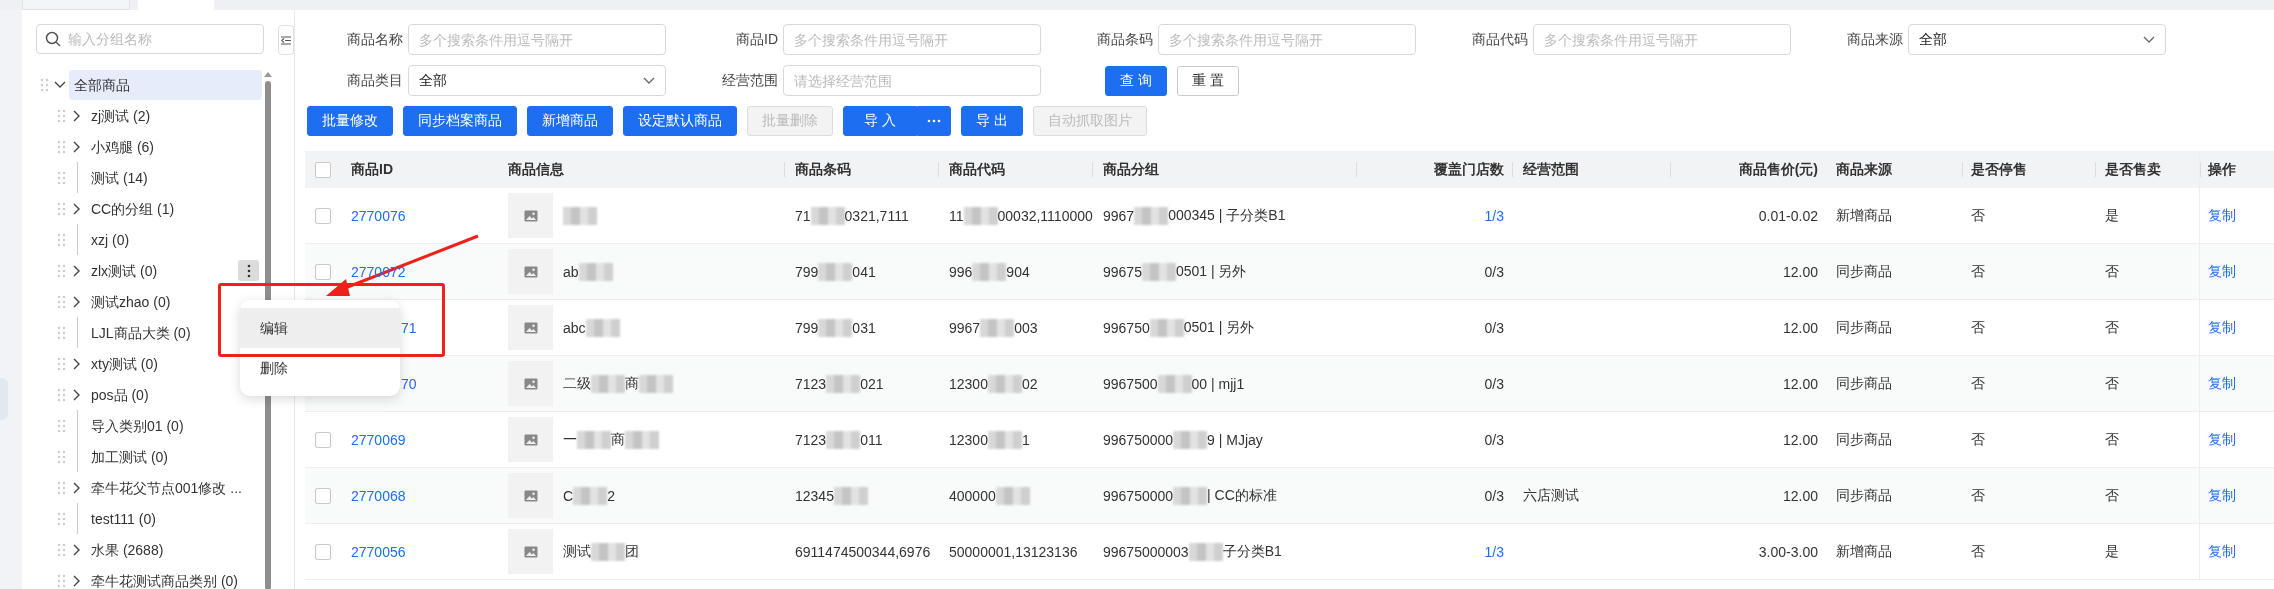 The image size is (2274, 589). I want to click on toolbar-button: 新增商品, so click(570, 121).